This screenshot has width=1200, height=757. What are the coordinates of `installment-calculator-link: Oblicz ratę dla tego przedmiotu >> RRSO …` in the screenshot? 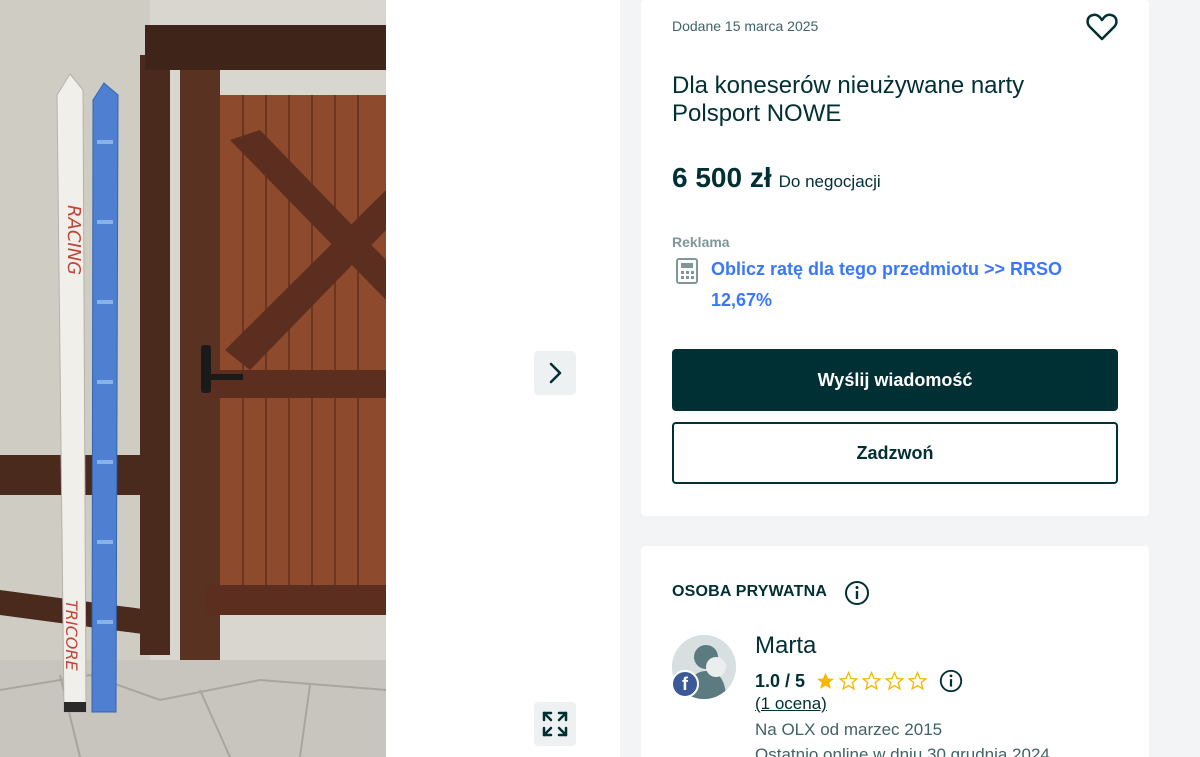 It's located at (901, 285).